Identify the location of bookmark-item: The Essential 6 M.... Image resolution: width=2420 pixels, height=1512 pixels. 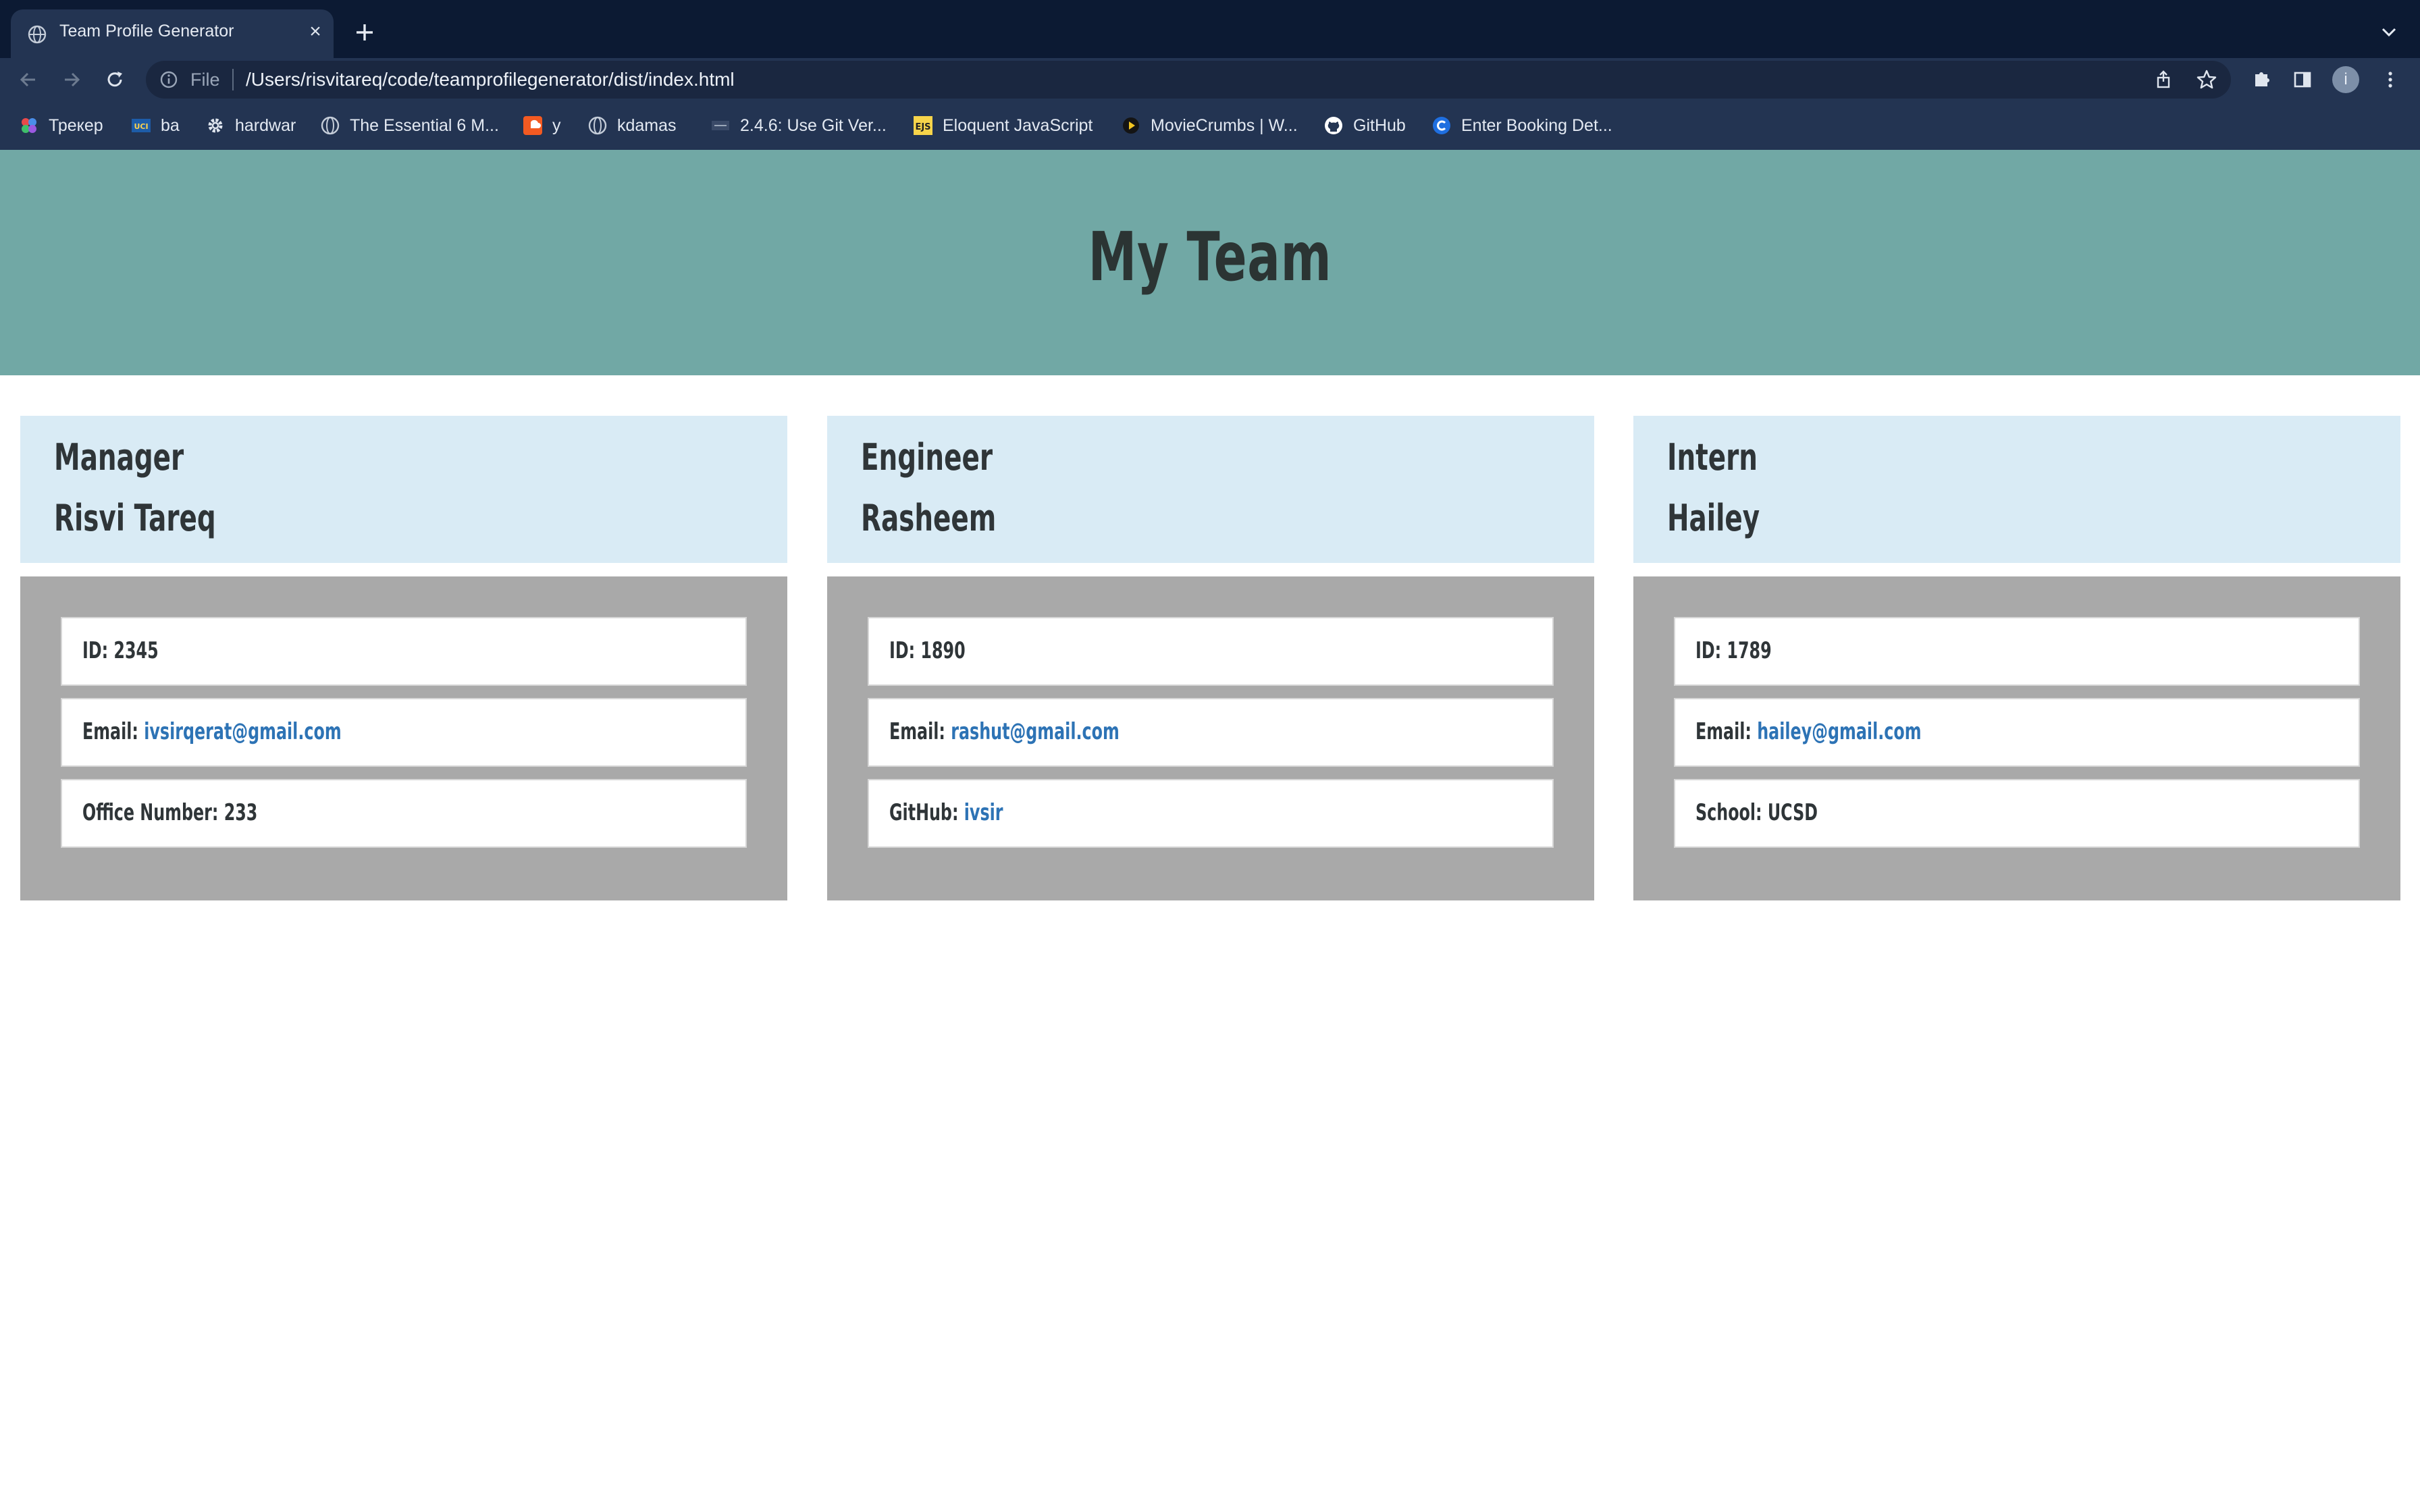
(409, 125).